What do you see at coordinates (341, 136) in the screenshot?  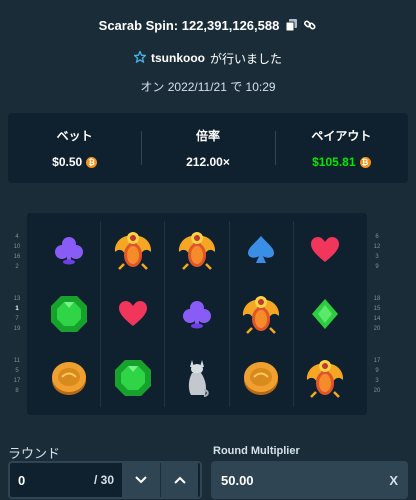 I see `payout-label: ペイアウト` at bounding box center [341, 136].